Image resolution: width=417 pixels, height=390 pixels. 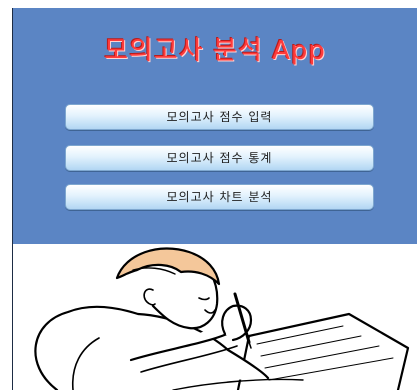 I want to click on score-statistics-button: 모의고사 점수 통계, so click(x=219, y=158).